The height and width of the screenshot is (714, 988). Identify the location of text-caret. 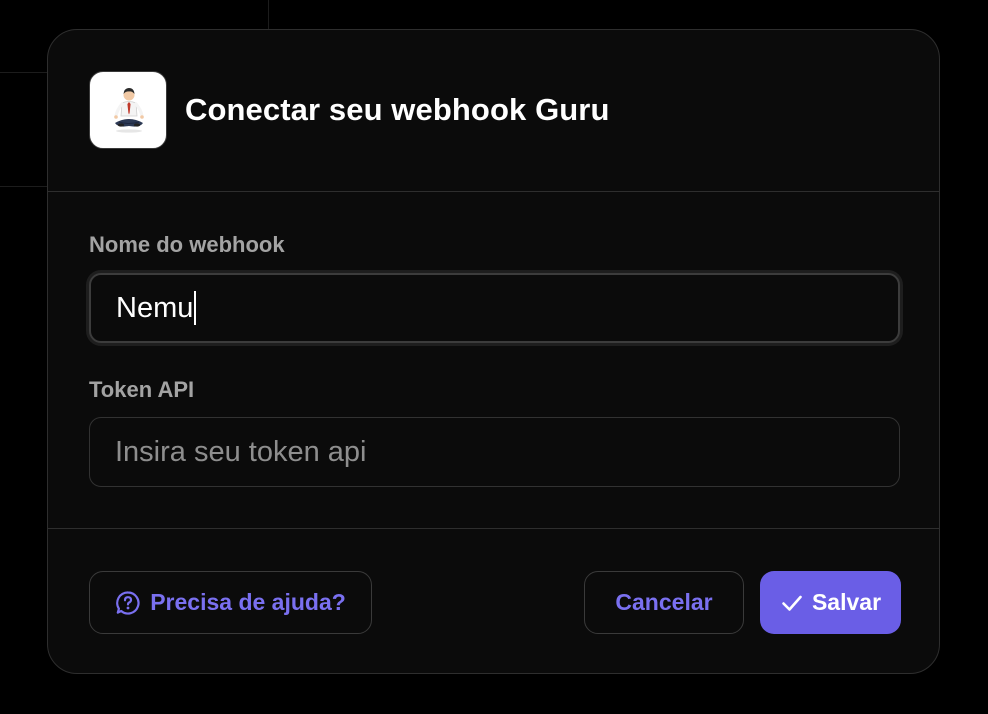
(195, 308).